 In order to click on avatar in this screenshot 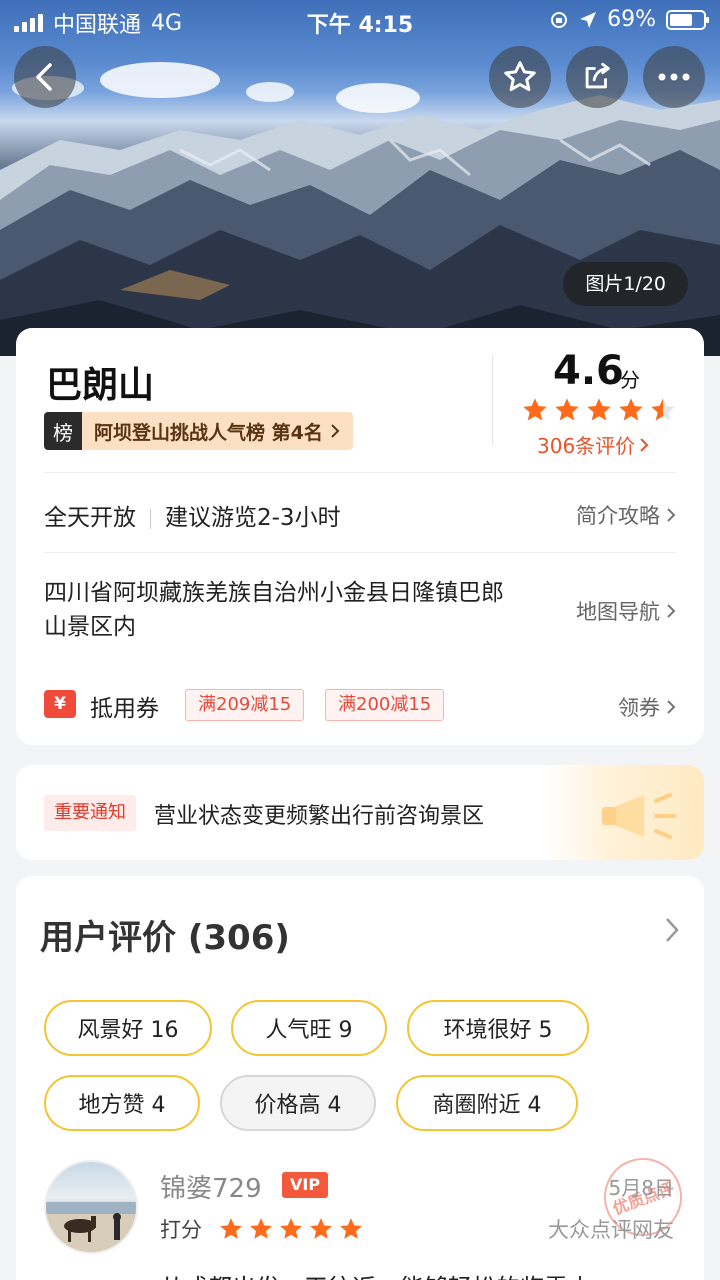, I will do `click(91, 1207)`.